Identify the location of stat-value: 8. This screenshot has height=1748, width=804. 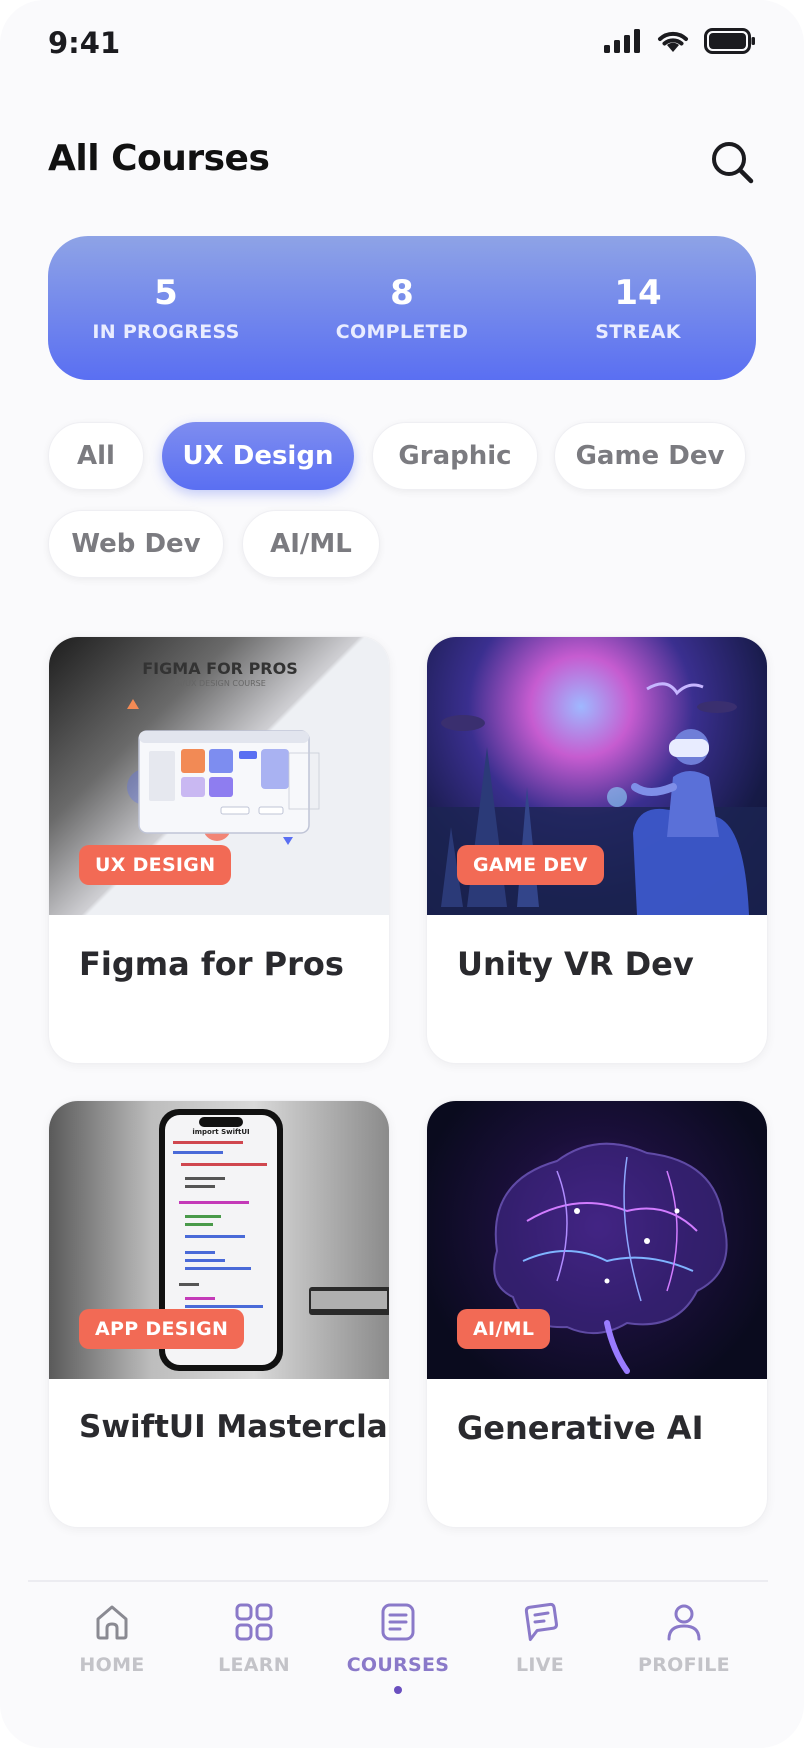
(402, 293).